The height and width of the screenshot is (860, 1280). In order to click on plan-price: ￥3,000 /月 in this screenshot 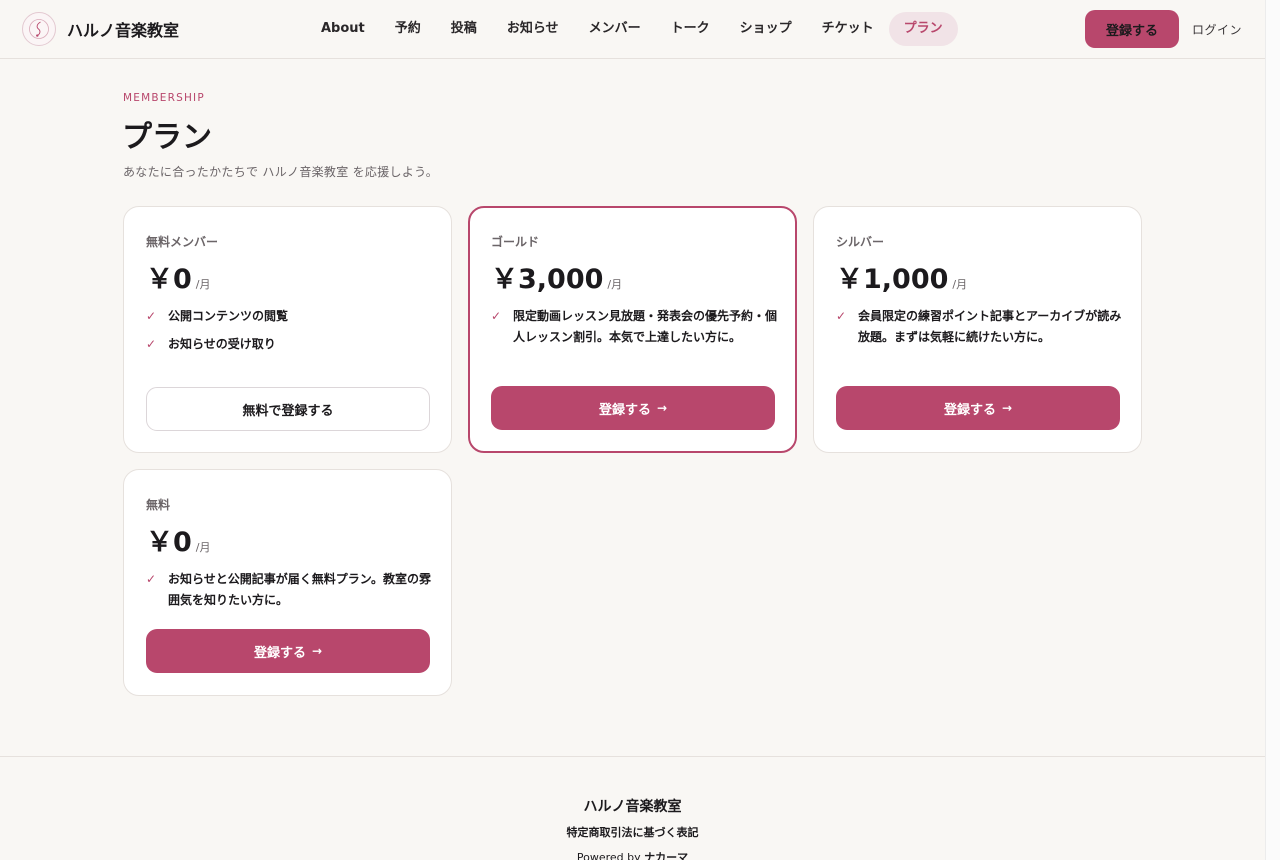, I will do `click(556, 276)`.